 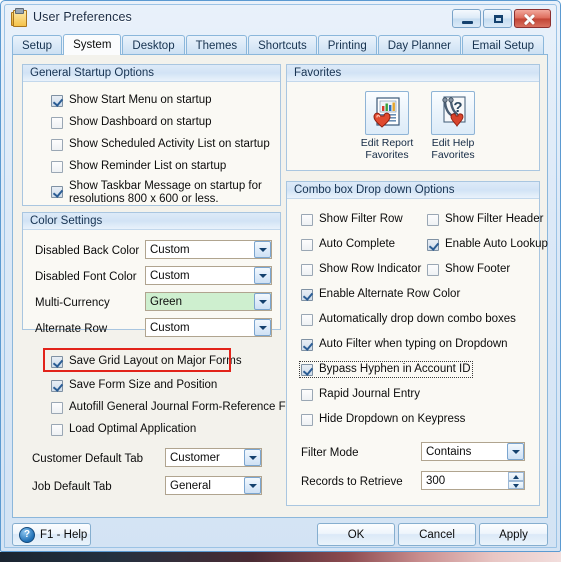 What do you see at coordinates (380, 294) in the screenshot?
I see `checkbox-enable-alternate-row-color: Enable Alternate Row Color` at bounding box center [380, 294].